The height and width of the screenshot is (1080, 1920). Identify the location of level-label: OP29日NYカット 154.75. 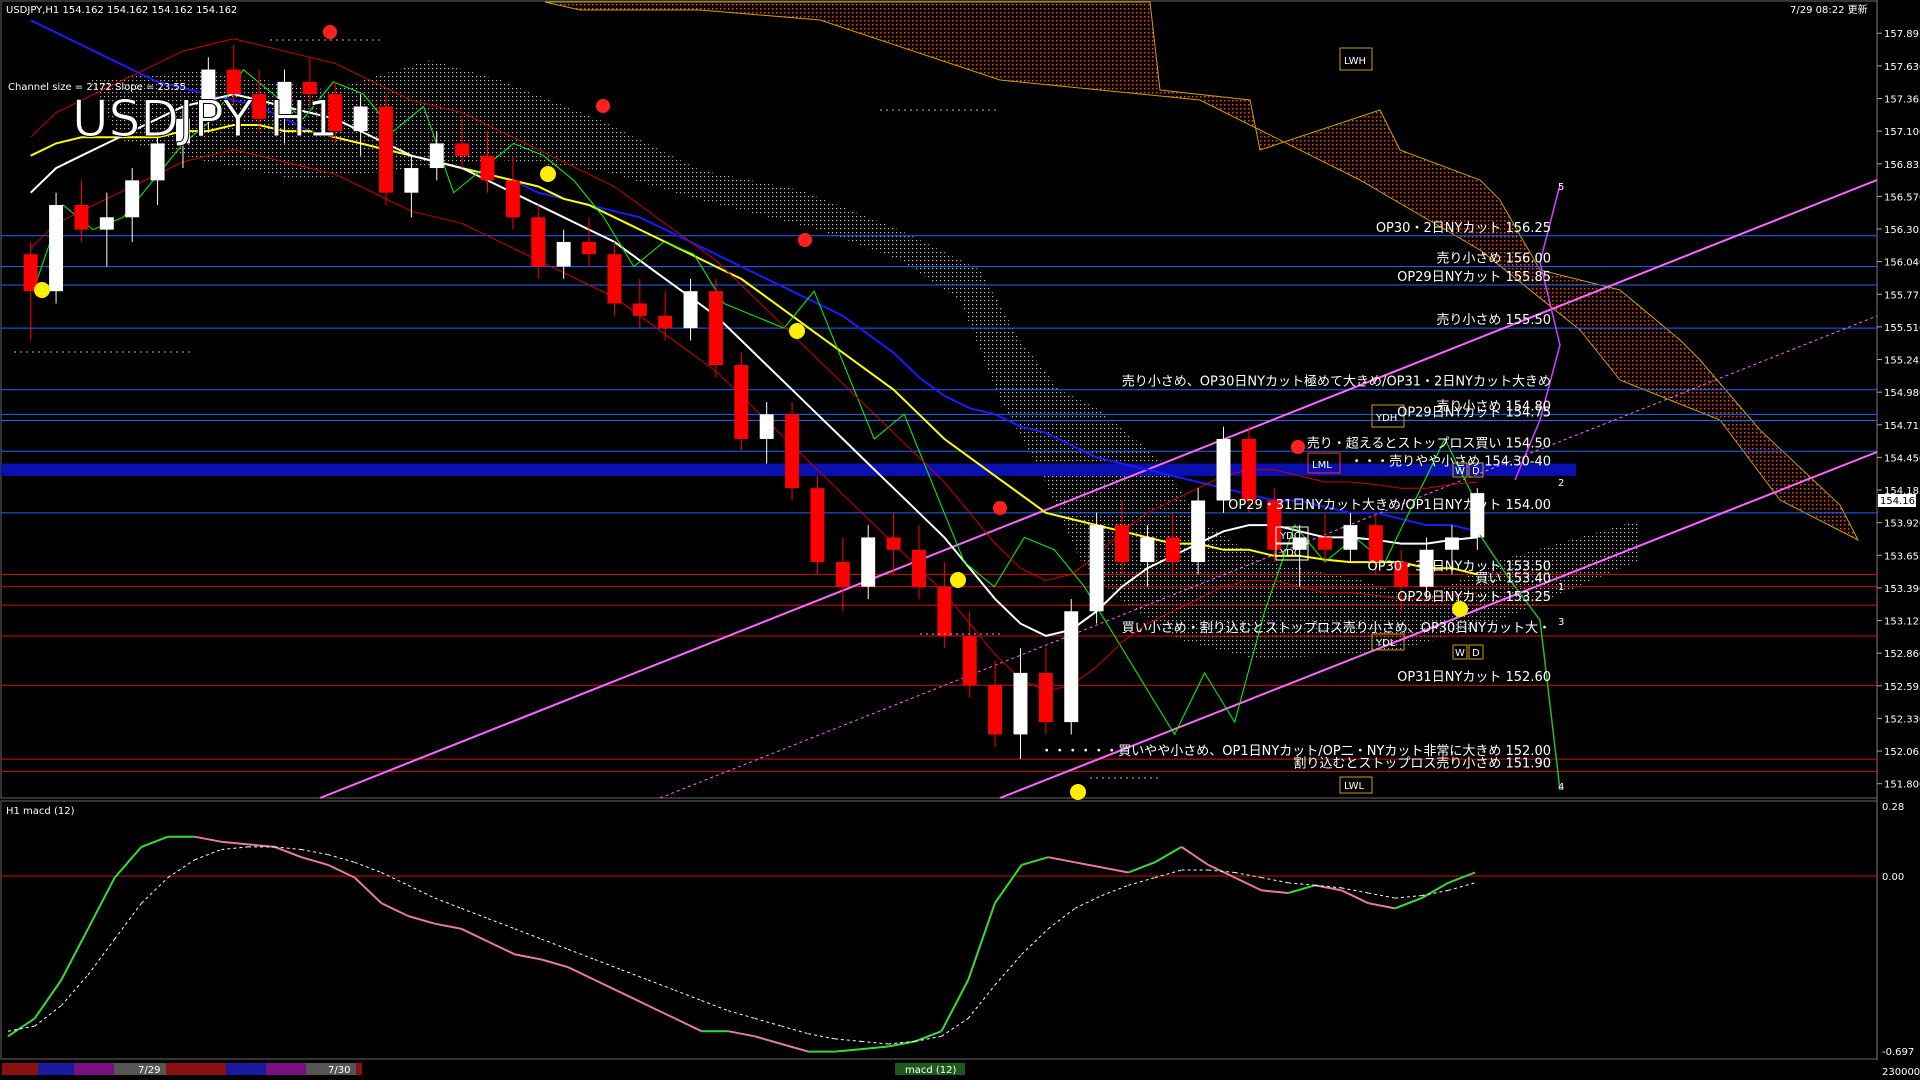
(1474, 412).